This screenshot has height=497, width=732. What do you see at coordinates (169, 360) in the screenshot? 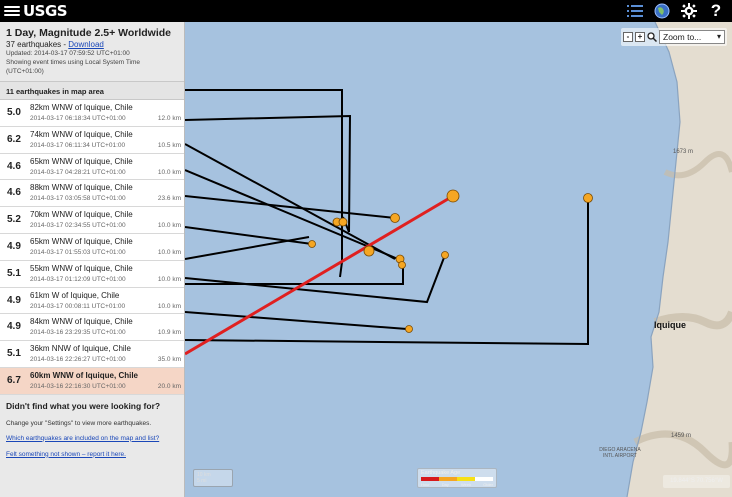
I see `depth: 35.0 km` at bounding box center [169, 360].